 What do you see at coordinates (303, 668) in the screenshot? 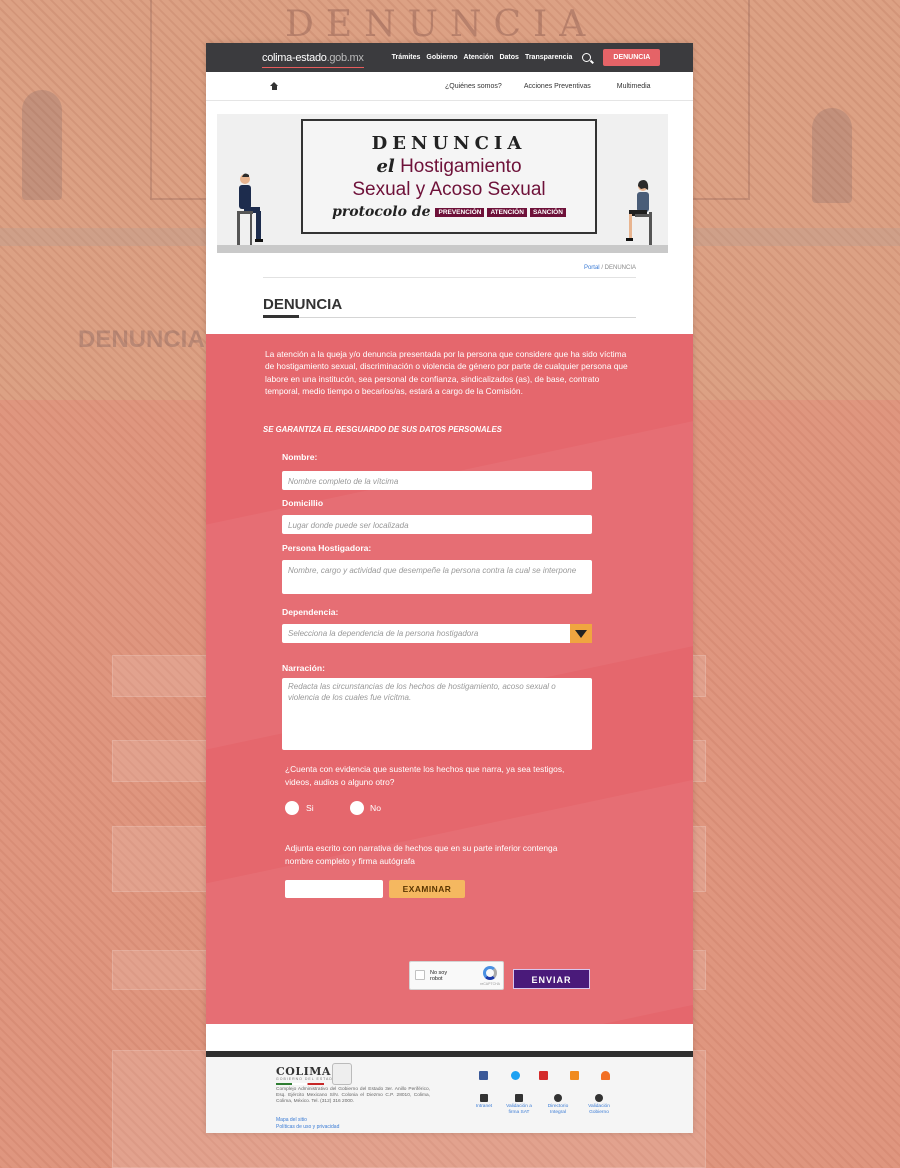
I see `narracion-label: Narración:` at bounding box center [303, 668].